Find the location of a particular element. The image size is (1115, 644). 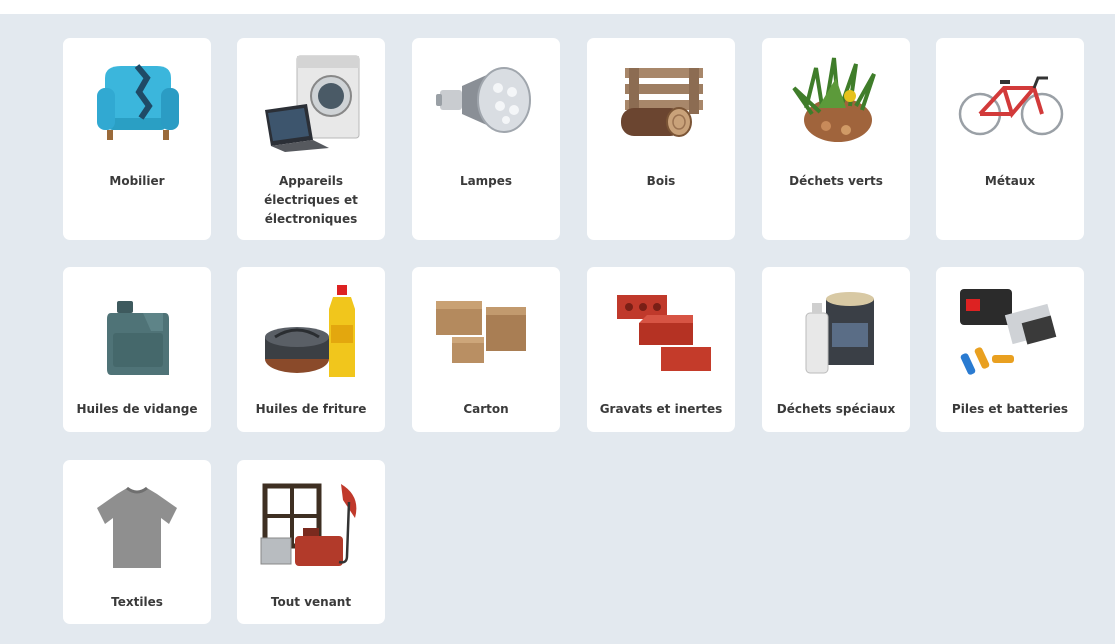

tshirt-icon is located at coordinates (137, 524).